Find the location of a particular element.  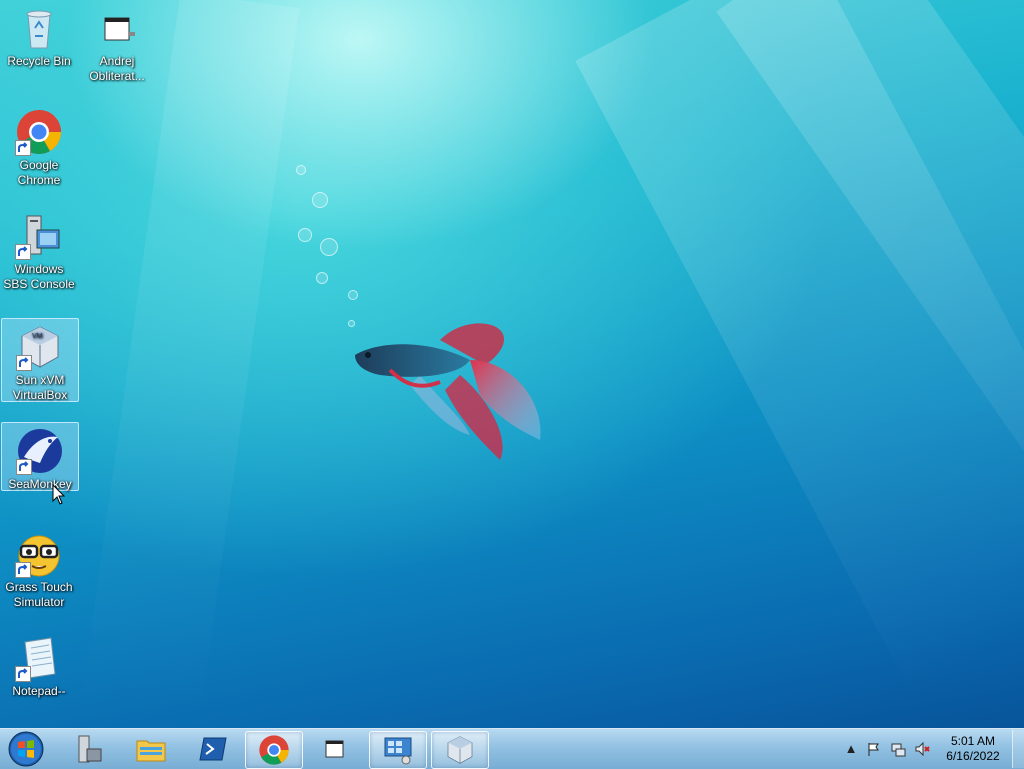

taskbar-sbs-console is located at coordinates (398, 750).